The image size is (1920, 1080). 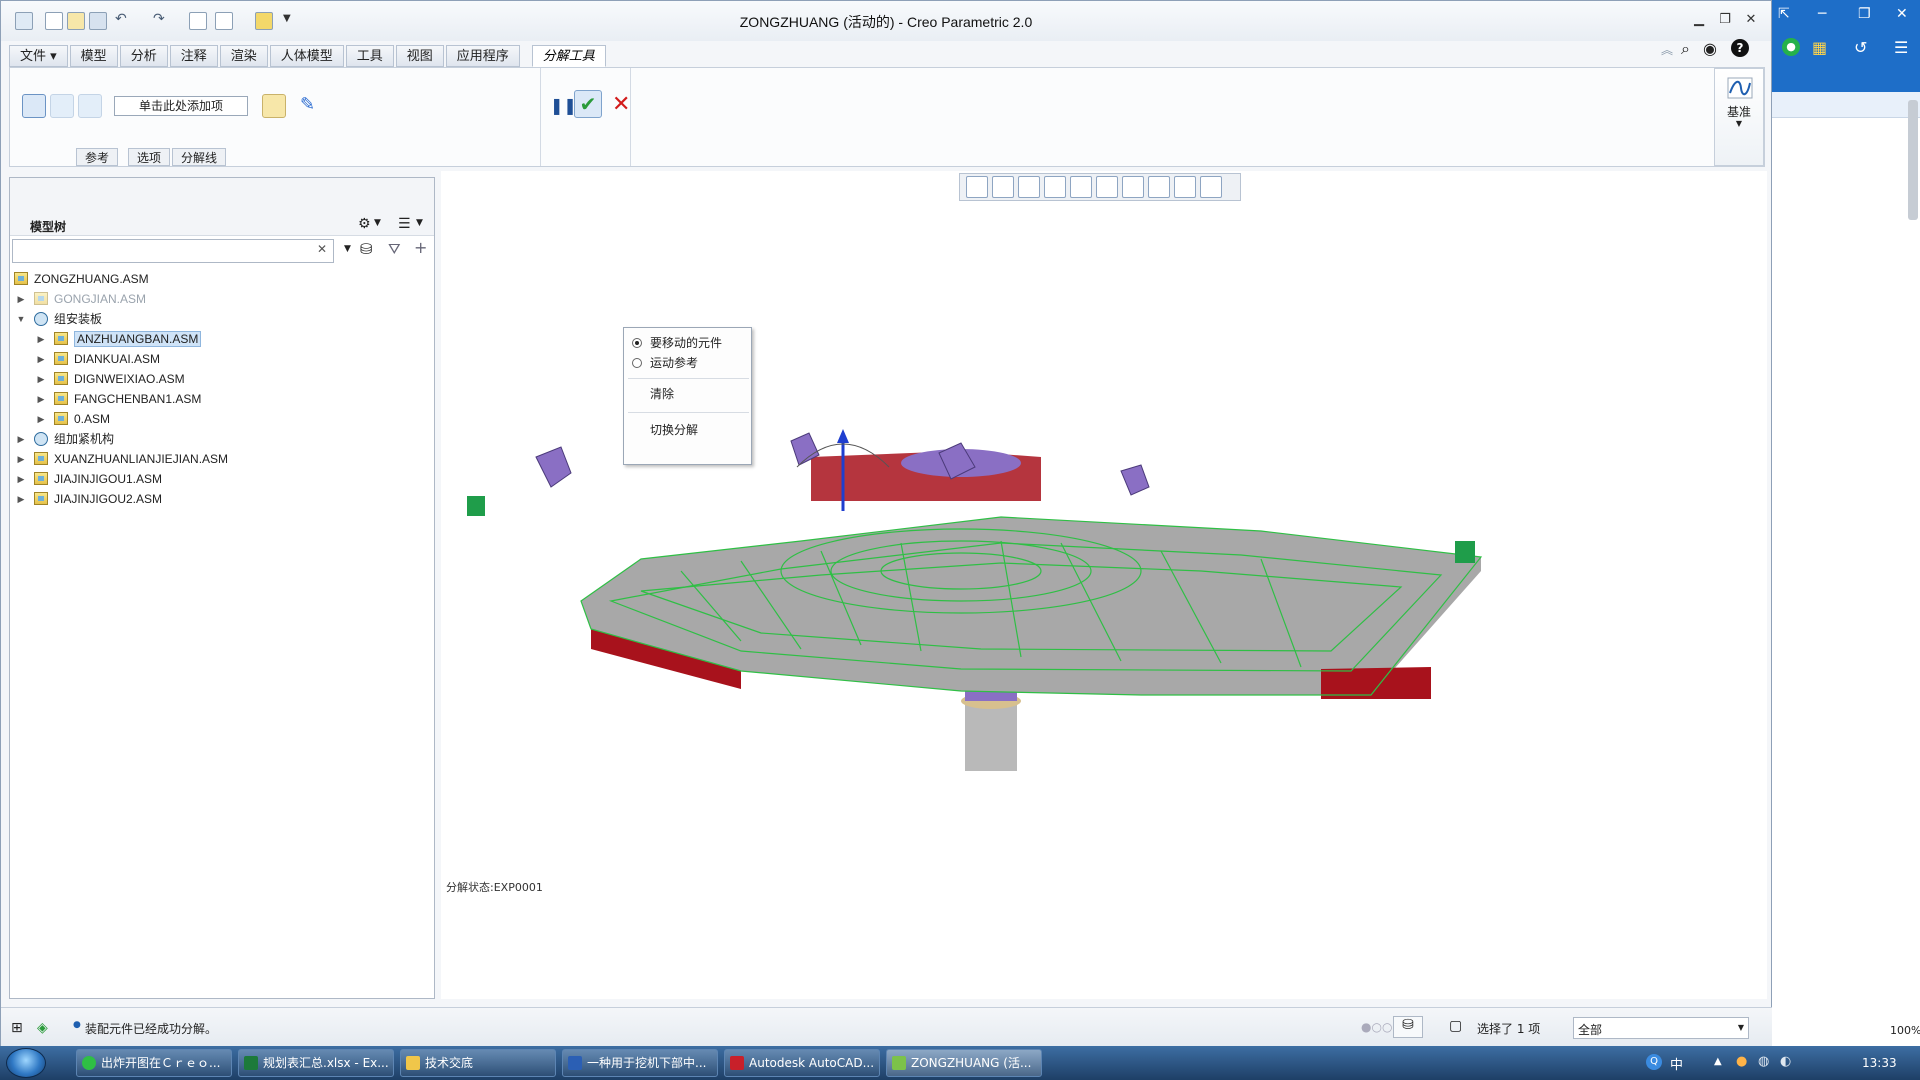 I want to click on menu-item-toggle-explode: 切换分解, so click(x=687, y=430).